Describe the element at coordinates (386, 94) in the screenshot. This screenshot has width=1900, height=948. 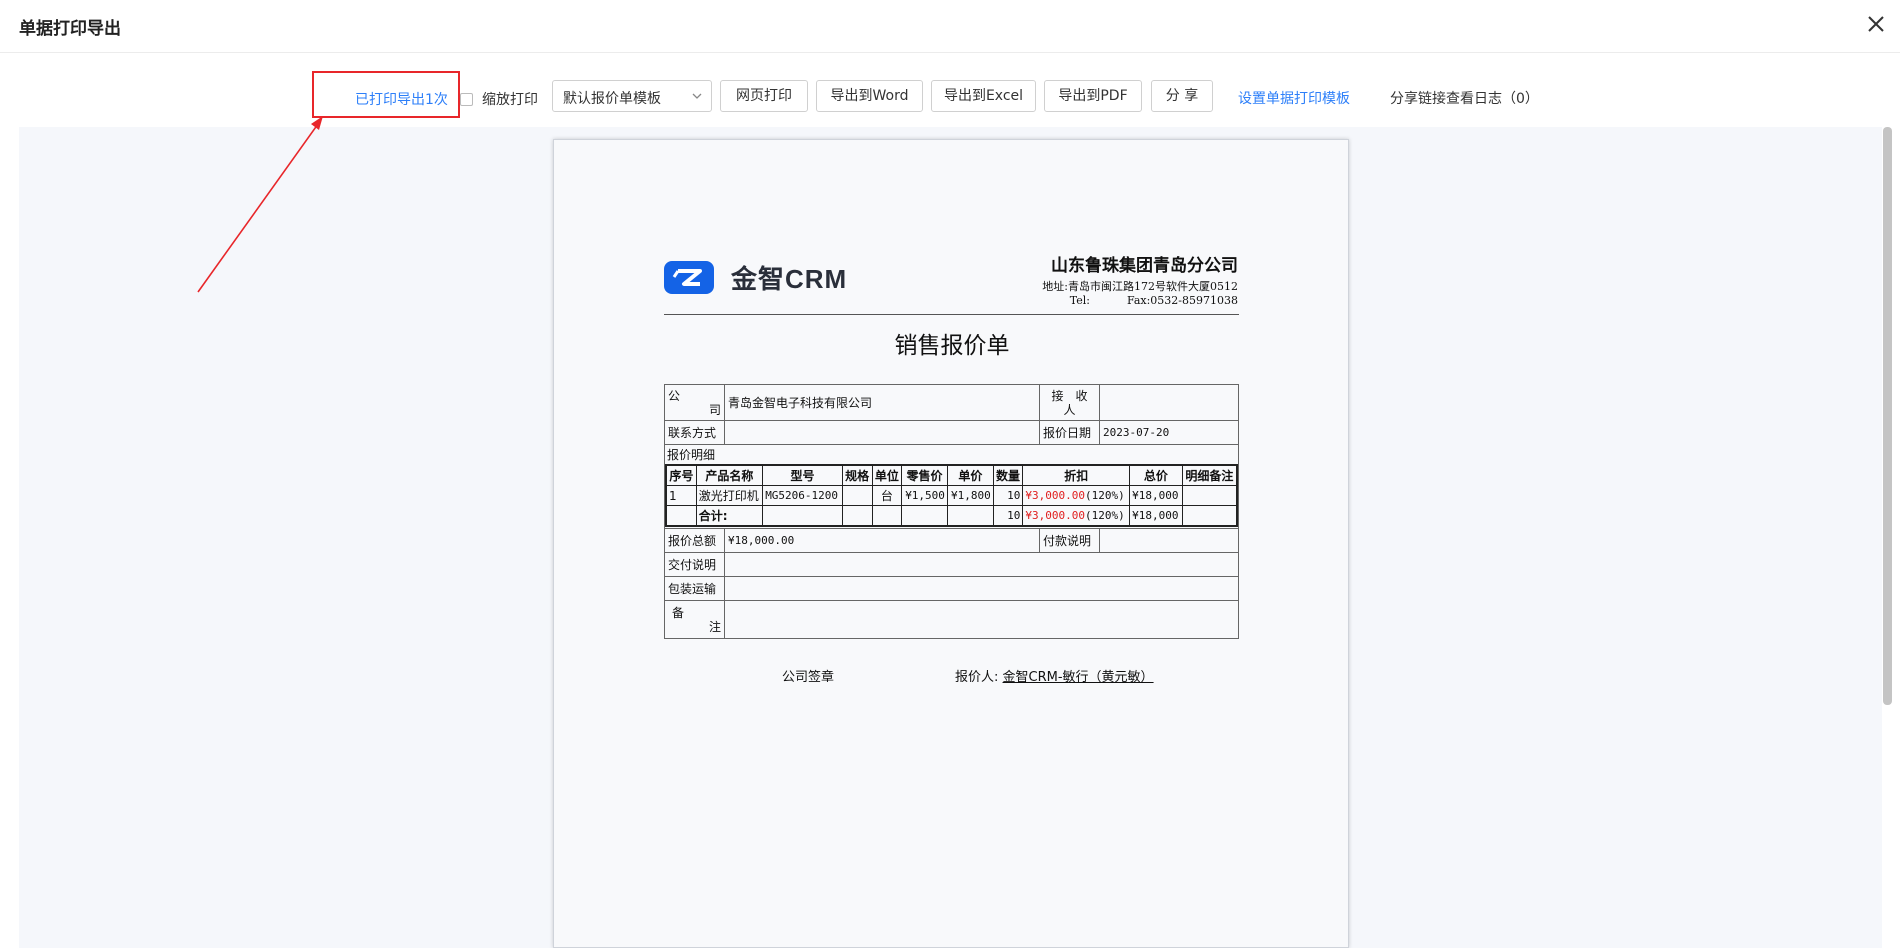
I see `annotation-highlight-box` at that location.